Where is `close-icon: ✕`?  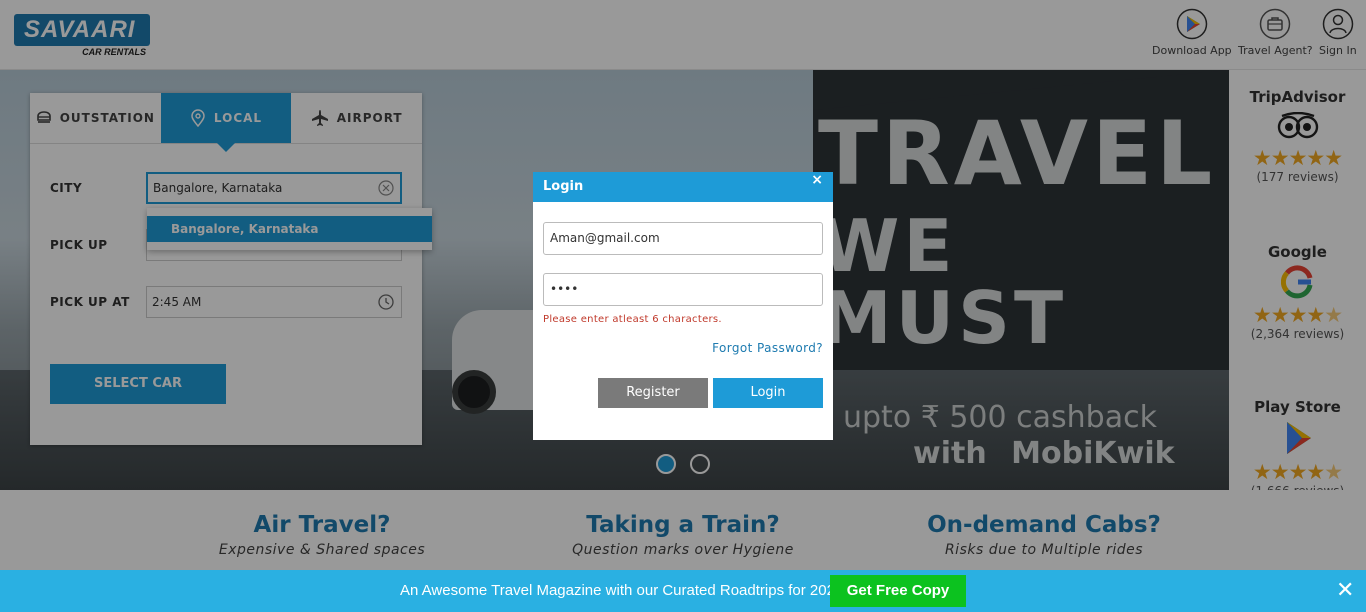
close-icon: ✕ is located at coordinates (1345, 591).